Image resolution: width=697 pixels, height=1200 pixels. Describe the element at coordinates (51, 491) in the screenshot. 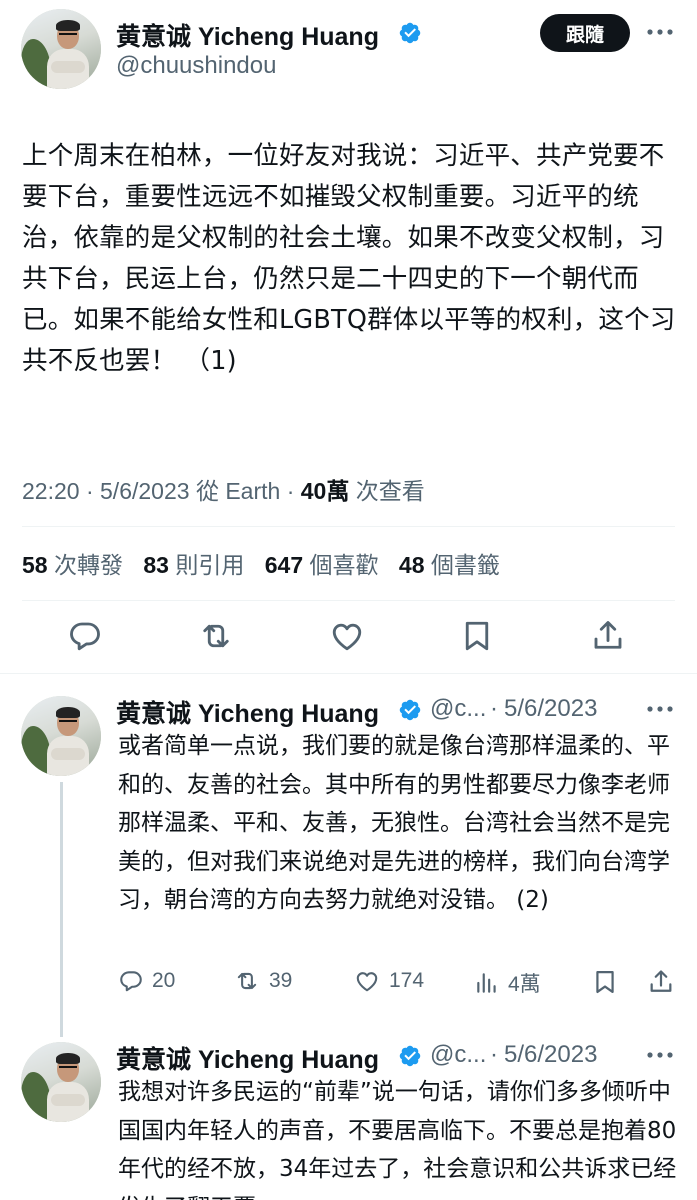

I see `tweet-time: 22:20` at that location.